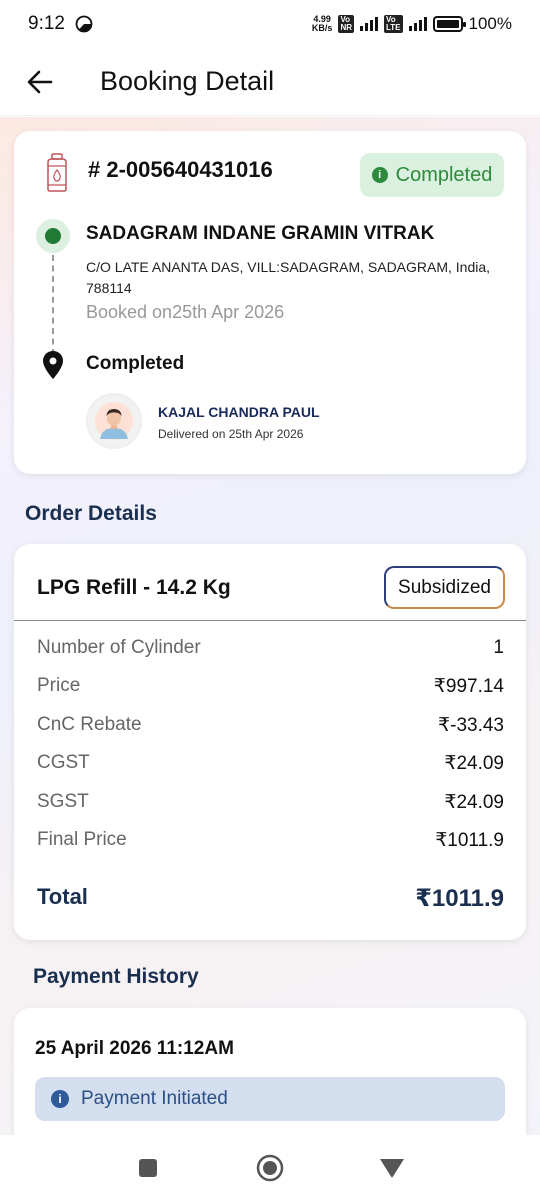 This screenshot has height=1200, width=540. Describe the element at coordinates (270, 898) in the screenshot. I see `total-row: Total ₹1011.9` at that location.